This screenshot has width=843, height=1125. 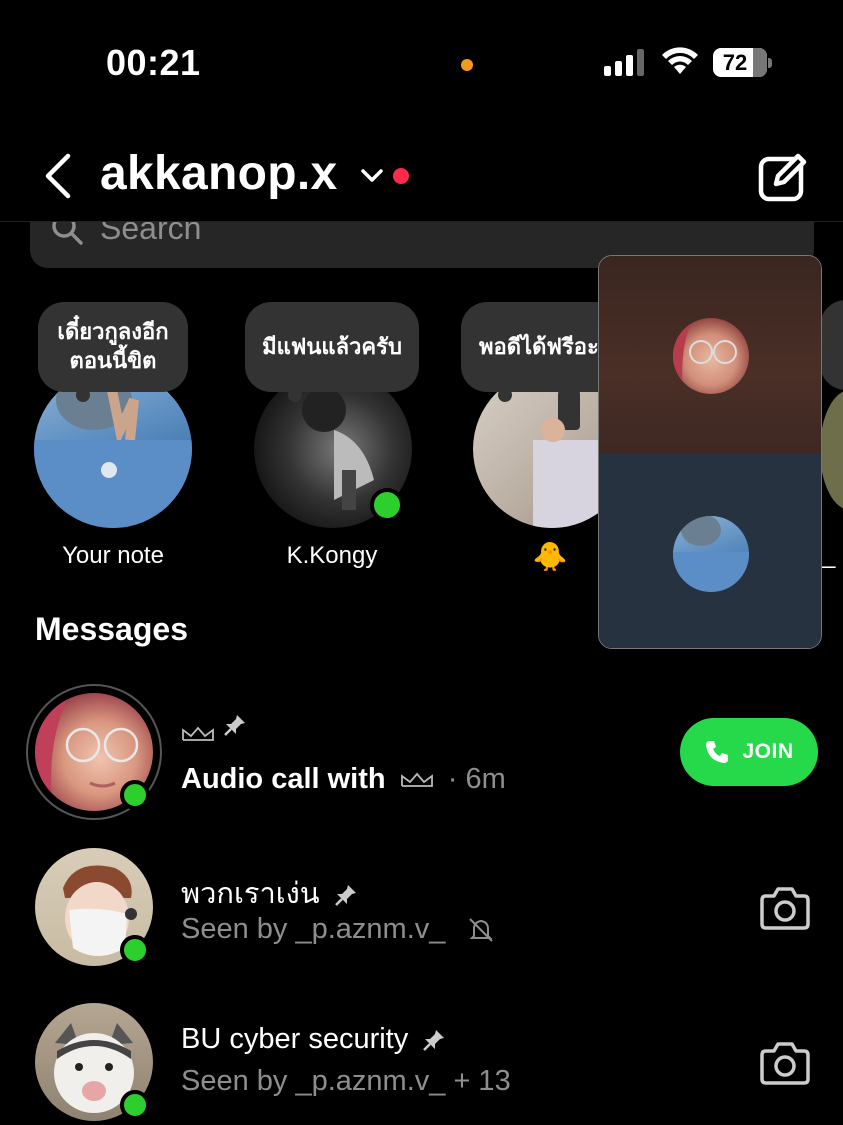 What do you see at coordinates (783, 177) in the screenshot?
I see `compose-icon` at bounding box center [783, 177].